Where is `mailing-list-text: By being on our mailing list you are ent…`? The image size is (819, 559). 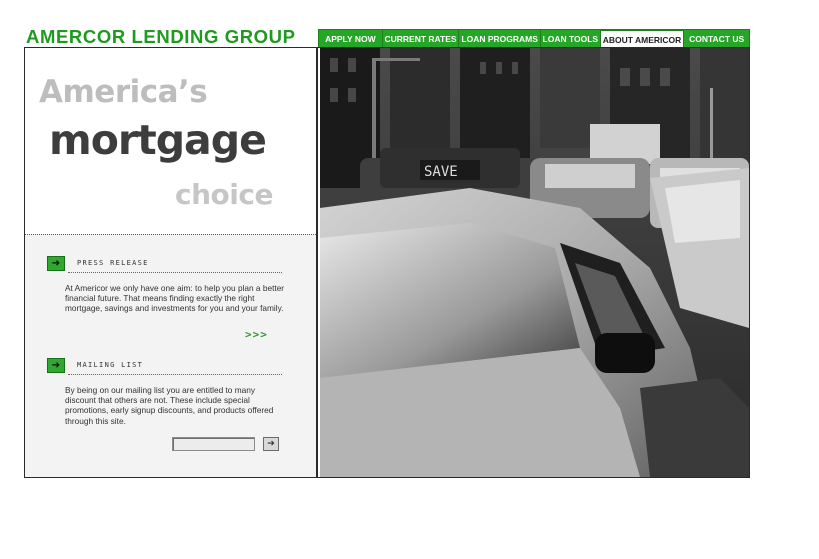
mailing-list-text: By being on our mailing list you are ent… is located at coordinates (169, 405).